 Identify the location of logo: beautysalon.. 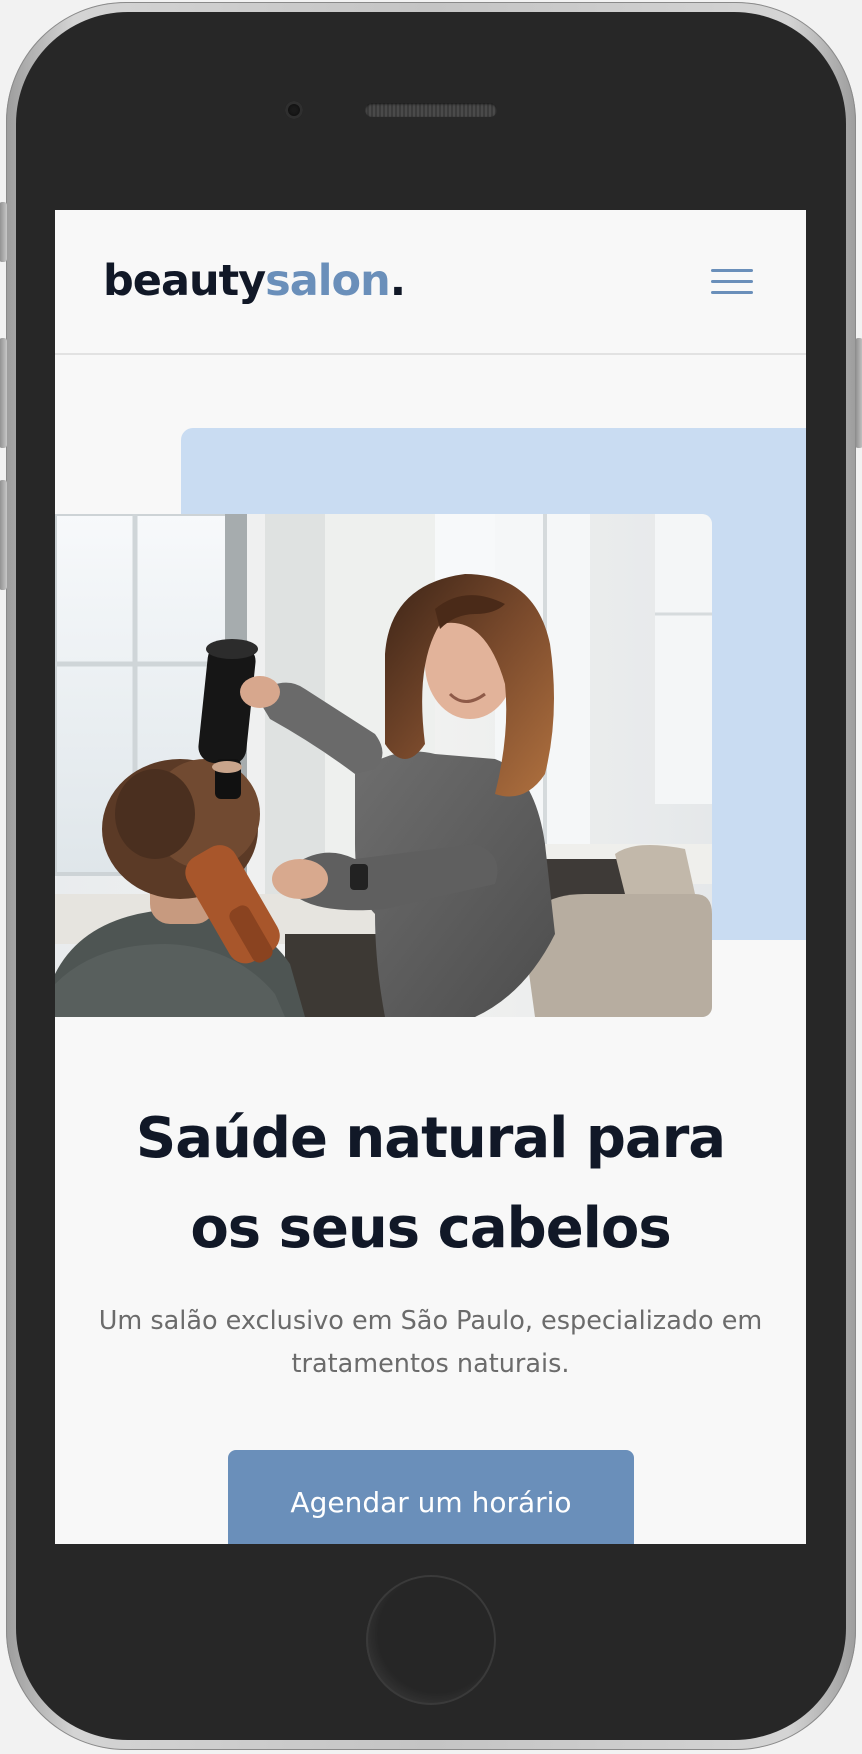
(254, 281).